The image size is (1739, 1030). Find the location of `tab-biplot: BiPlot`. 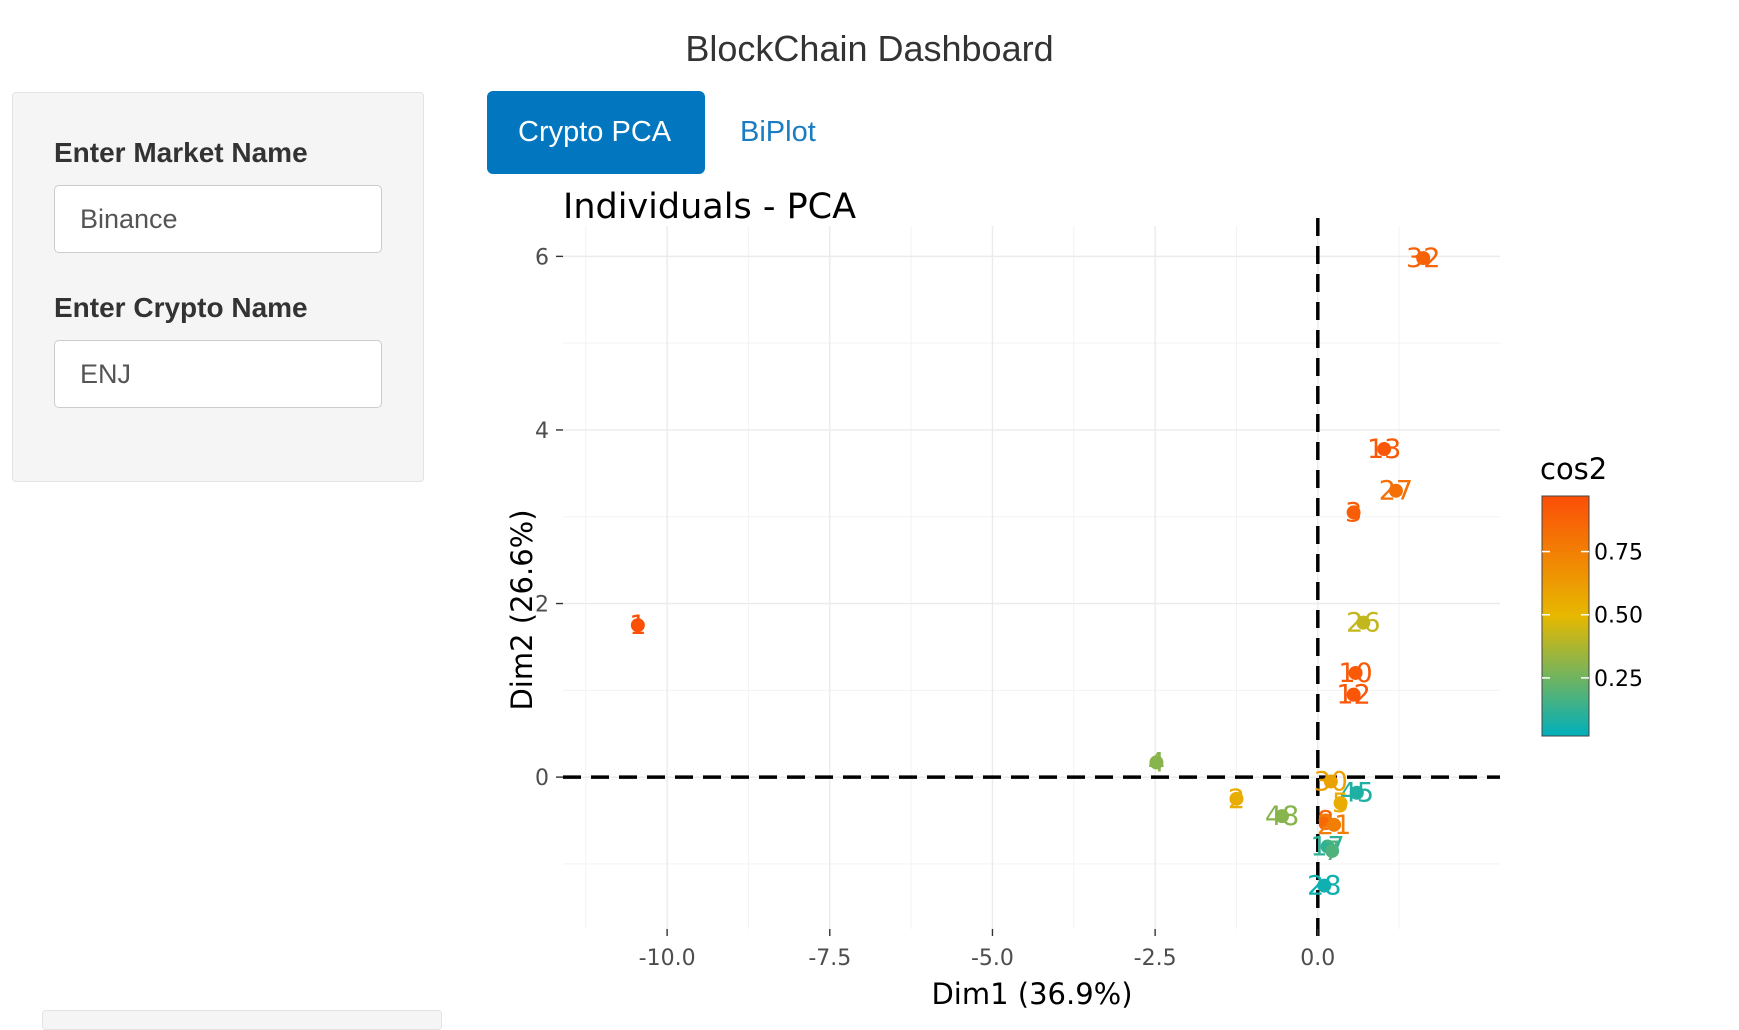

tab-biplot: BiPlot is located at coordinates (778, 132).